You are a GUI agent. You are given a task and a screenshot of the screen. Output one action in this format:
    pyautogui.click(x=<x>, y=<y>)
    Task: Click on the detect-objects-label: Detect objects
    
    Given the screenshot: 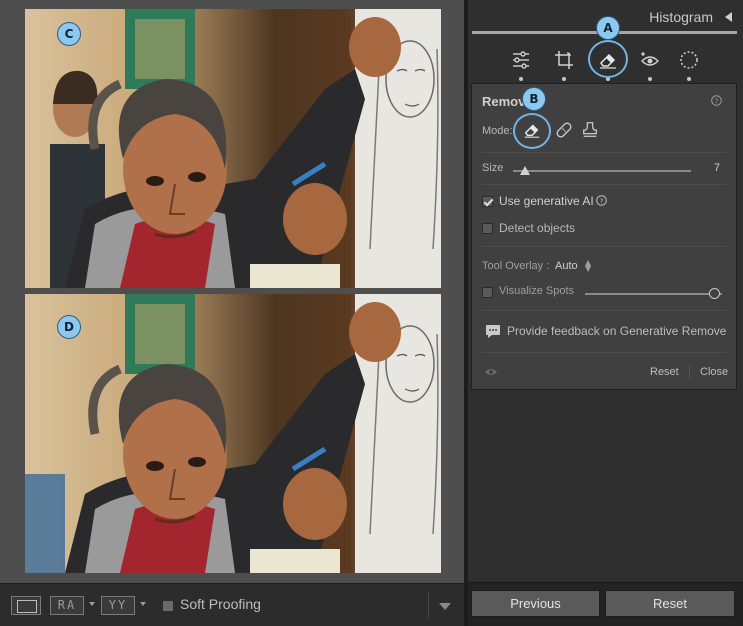 What is the action you would take?
    pyautogui.click(x=537, y=228)
    